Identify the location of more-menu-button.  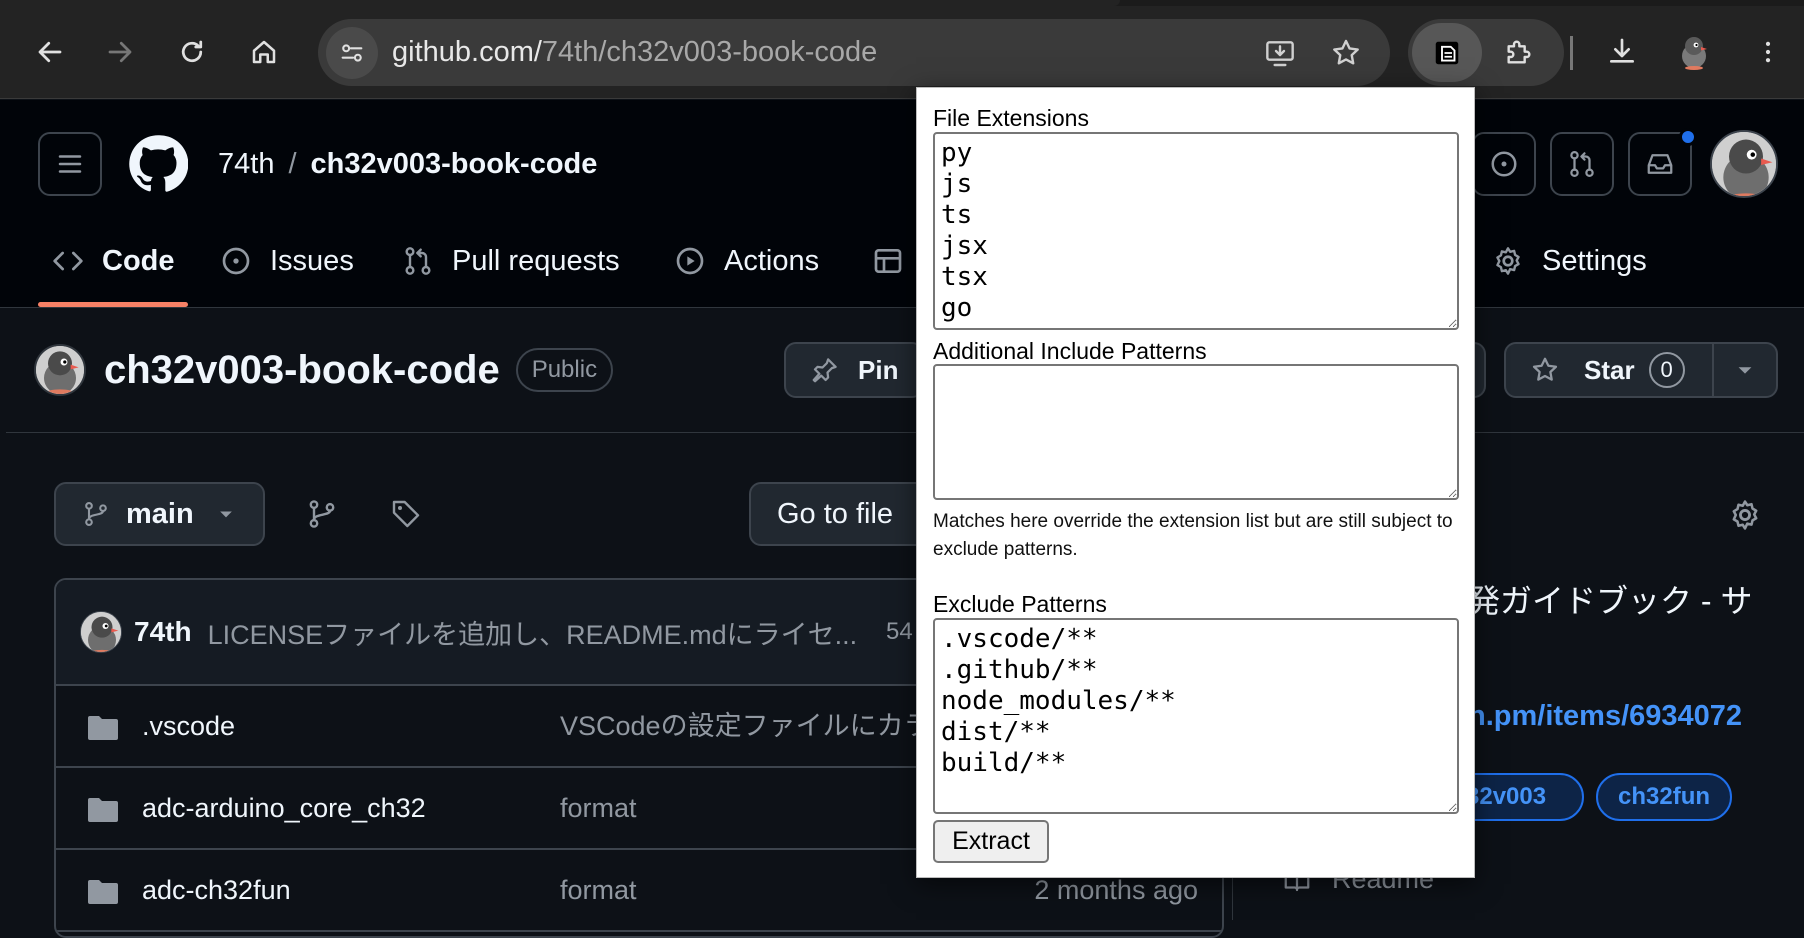
(1768, 52).